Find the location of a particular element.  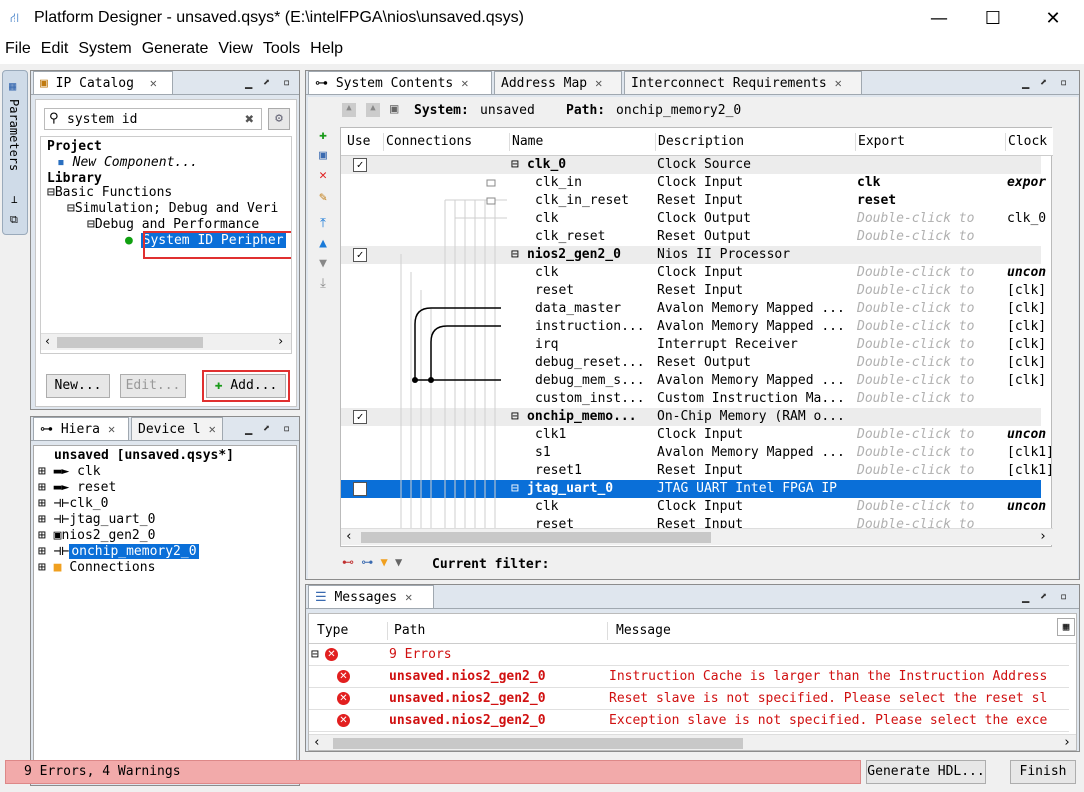

remove-icon: ✕ is located at coordinates (323, 176).